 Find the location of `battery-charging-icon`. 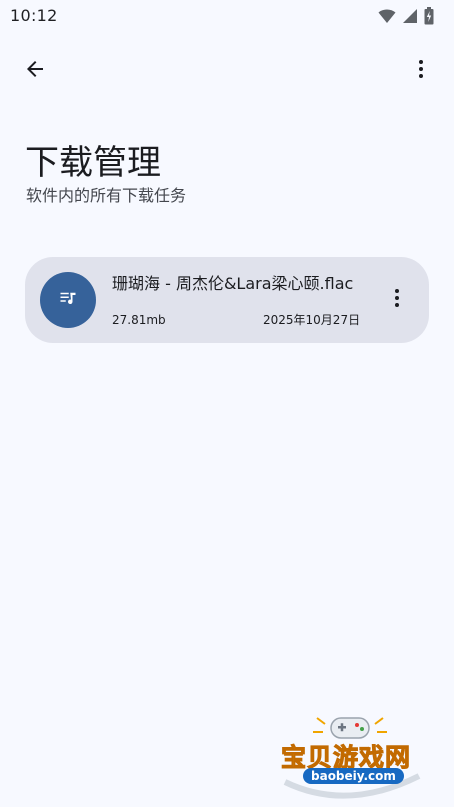

battery-charging-icon is located at coordinates (429, 18).